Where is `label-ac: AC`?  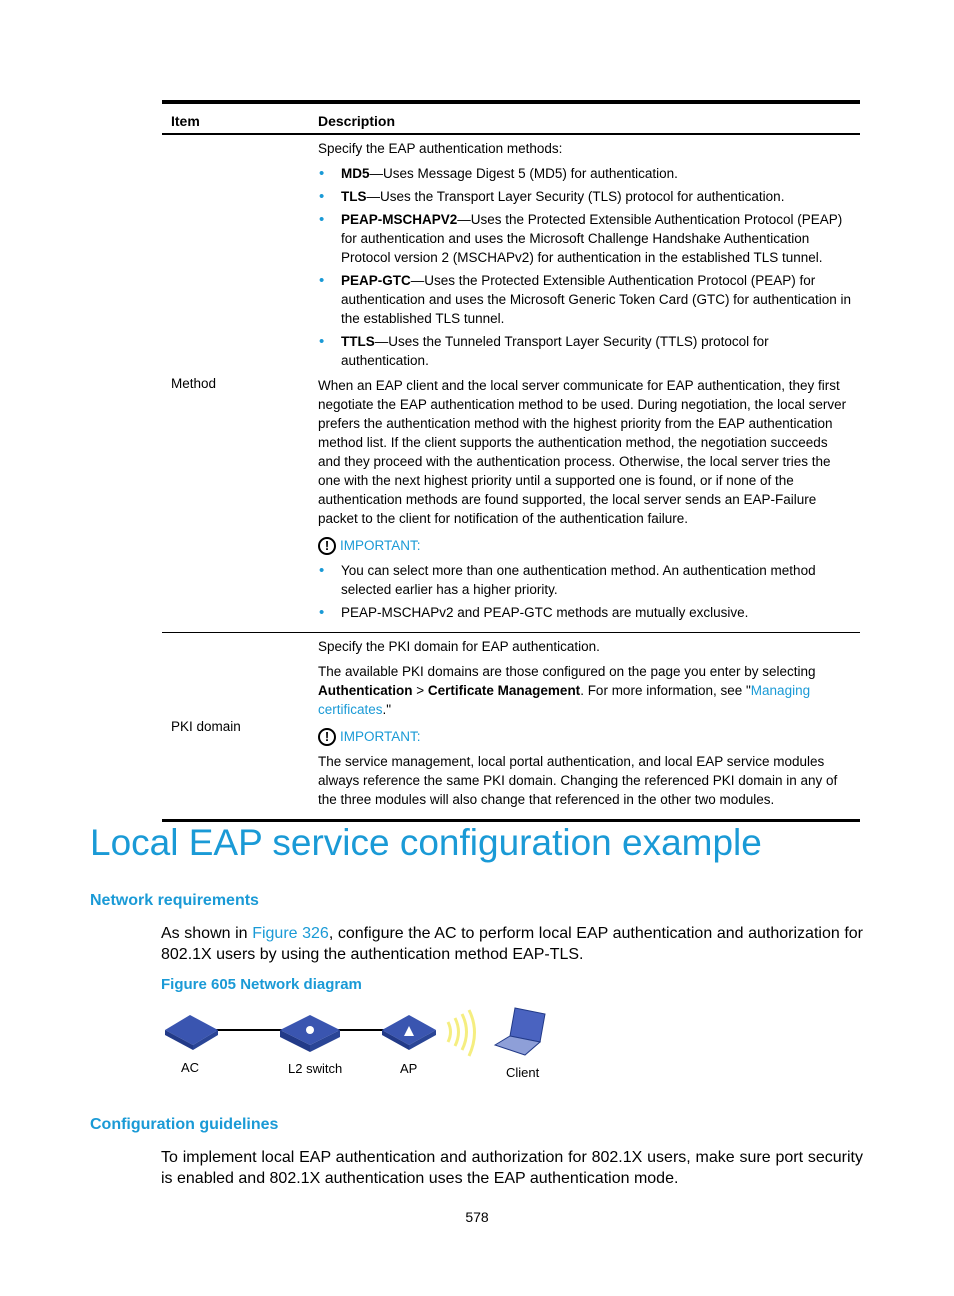
label-ac: AC is located at coordinates (190, 1067).